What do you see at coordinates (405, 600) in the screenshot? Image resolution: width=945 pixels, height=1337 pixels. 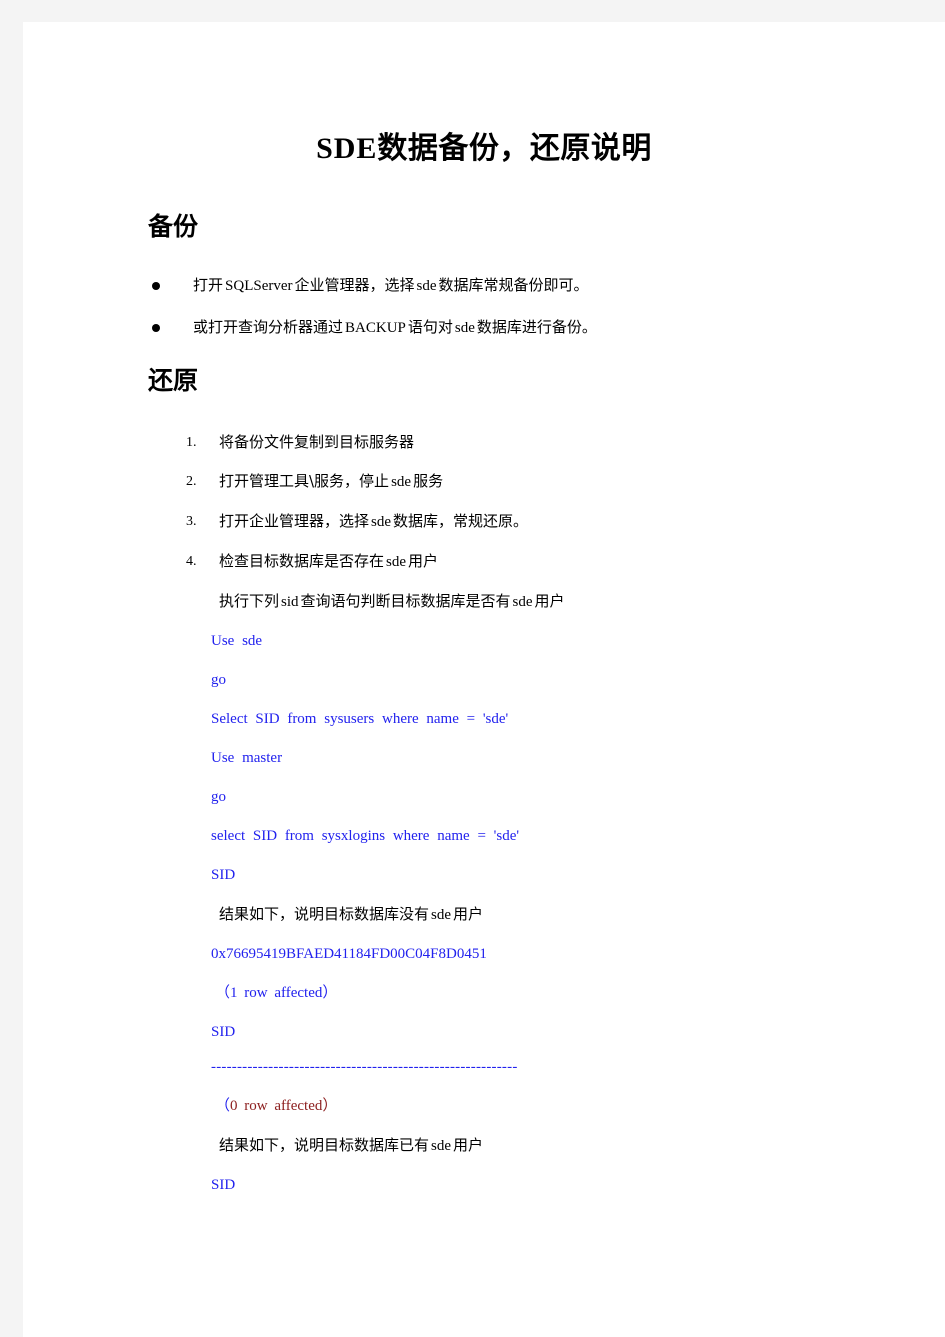 I see `cjk-run: 查询语句判断目标数据库是否有` at bounding box center [405, 600].